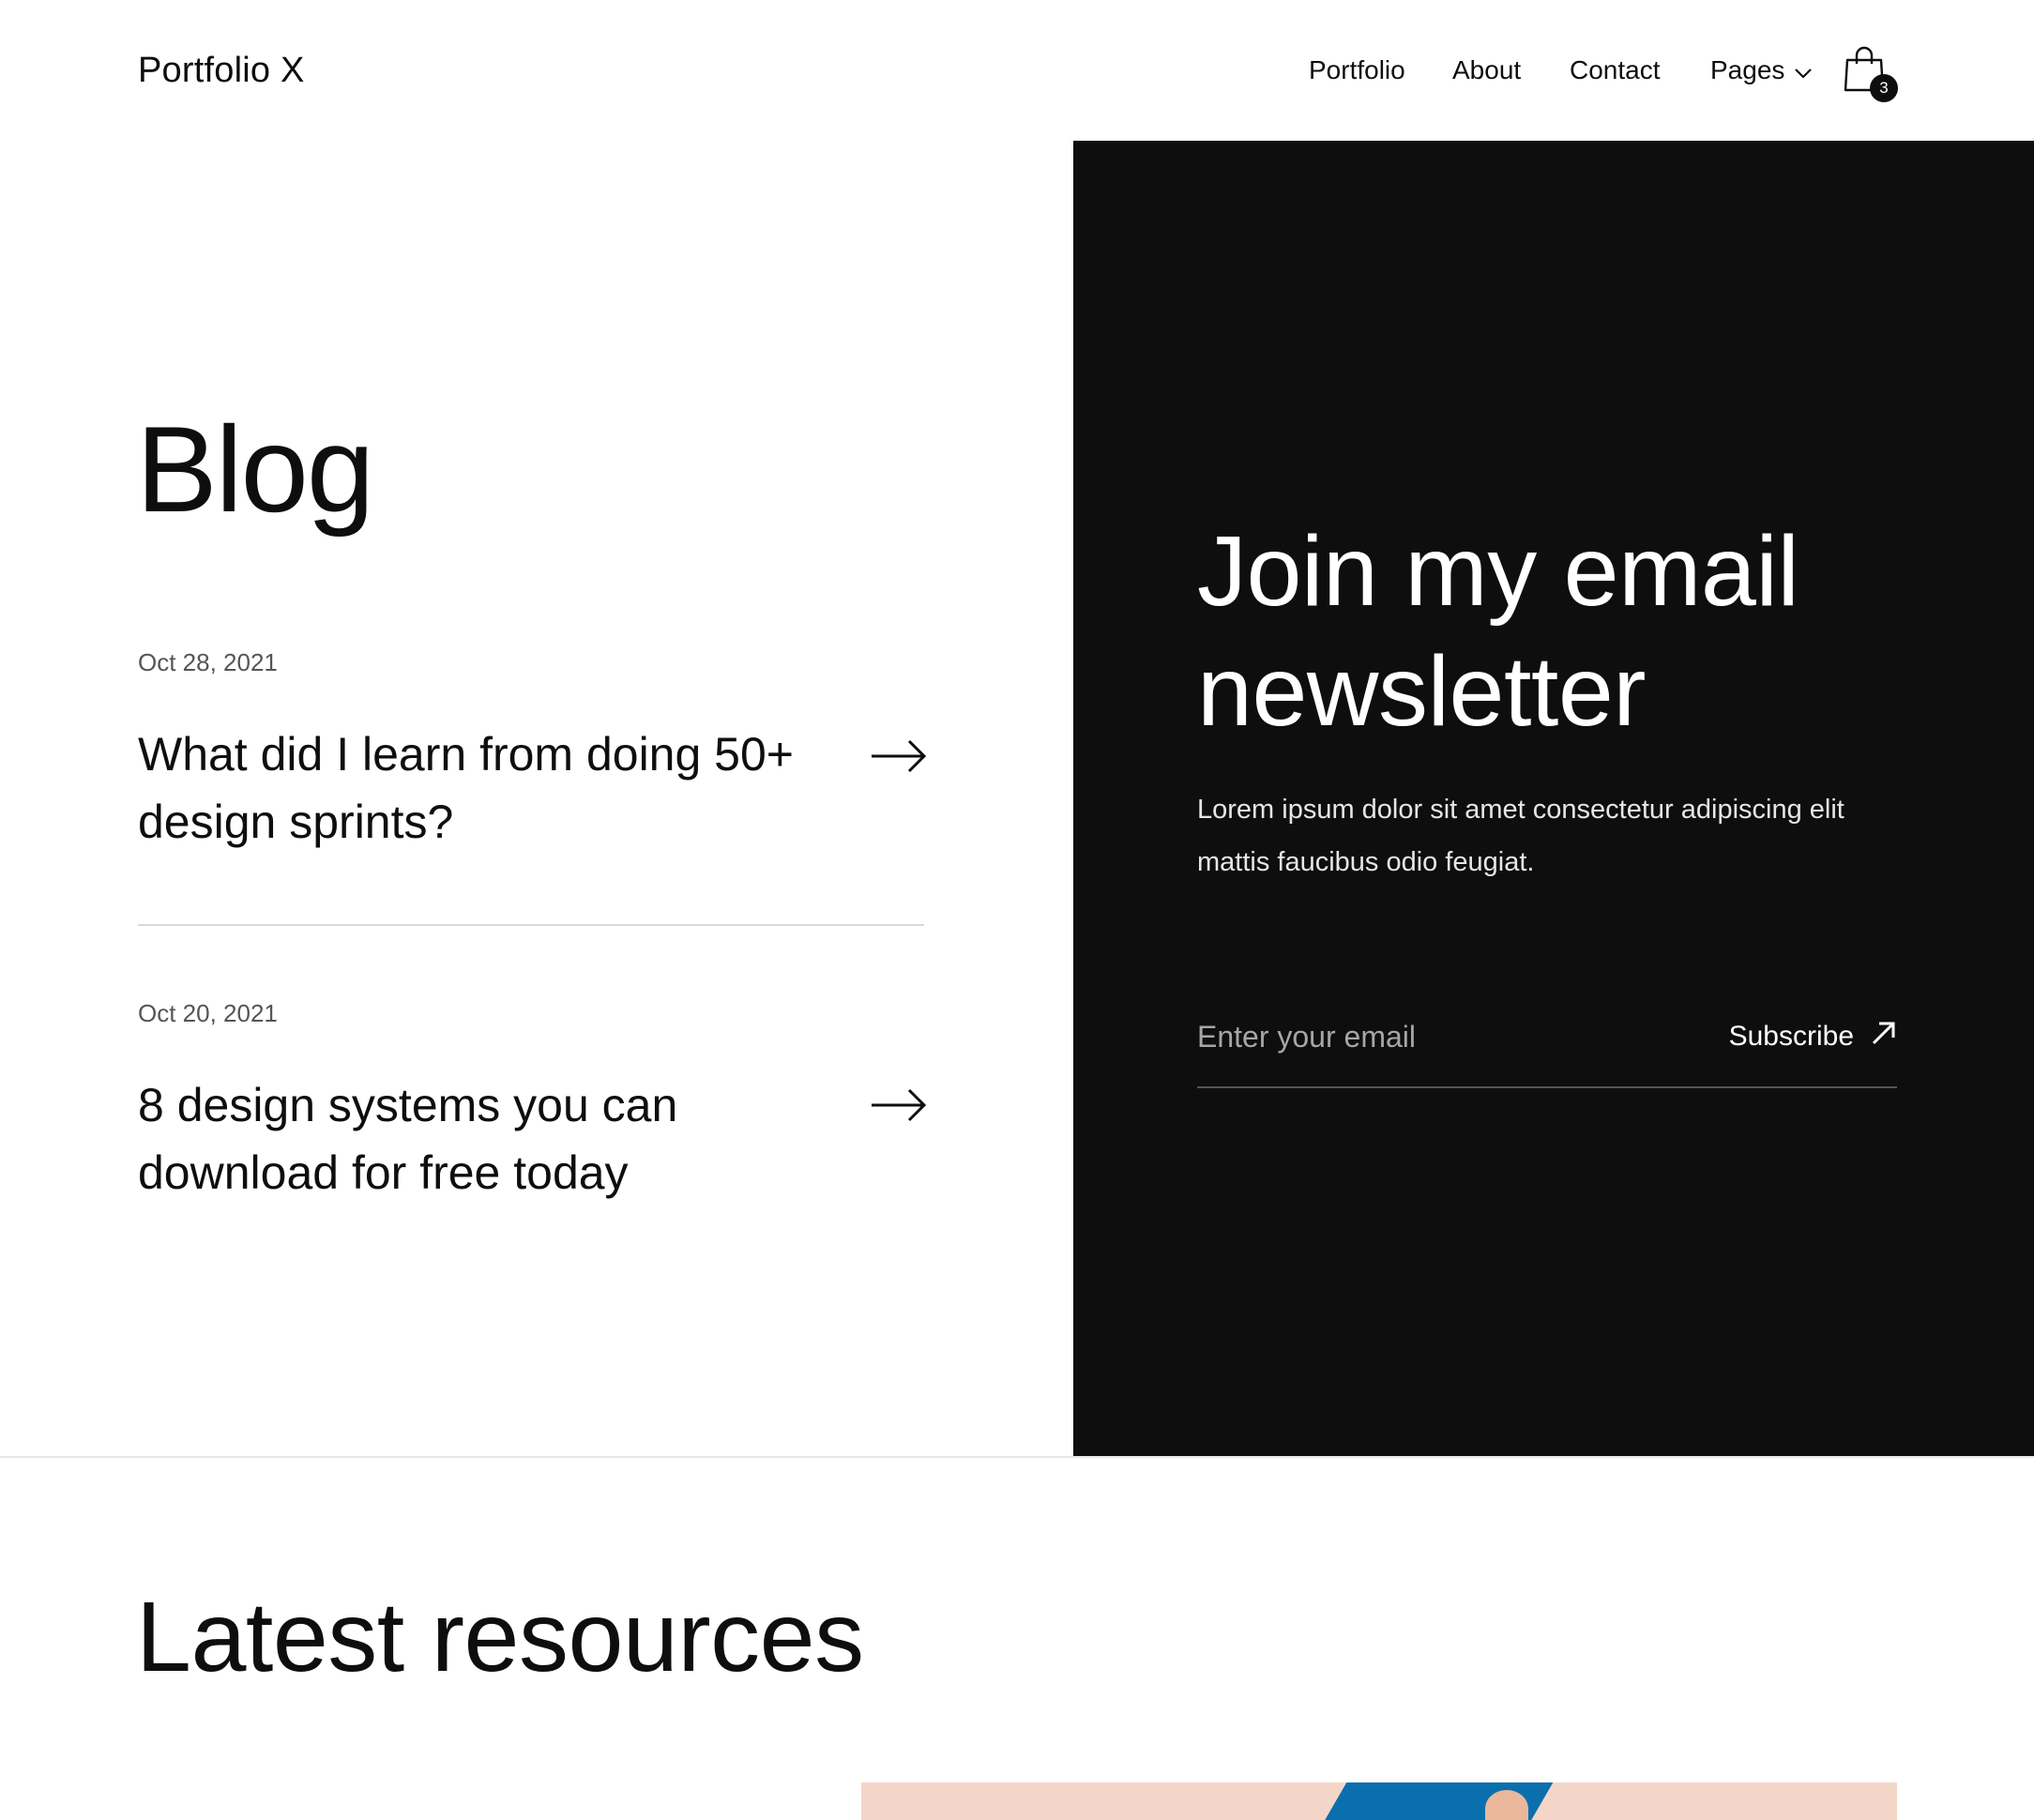 The height and width of the screenshot is (1820, 2034). I want to click on nav-portfolio-link: Portfolio, so click(1357, 70).